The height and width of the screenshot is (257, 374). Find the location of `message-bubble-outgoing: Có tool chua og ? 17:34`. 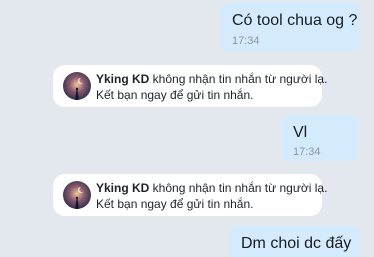

message-bubble-outgoing: Có tool chua og ? 17:34 is located at coordinates (290, 26).